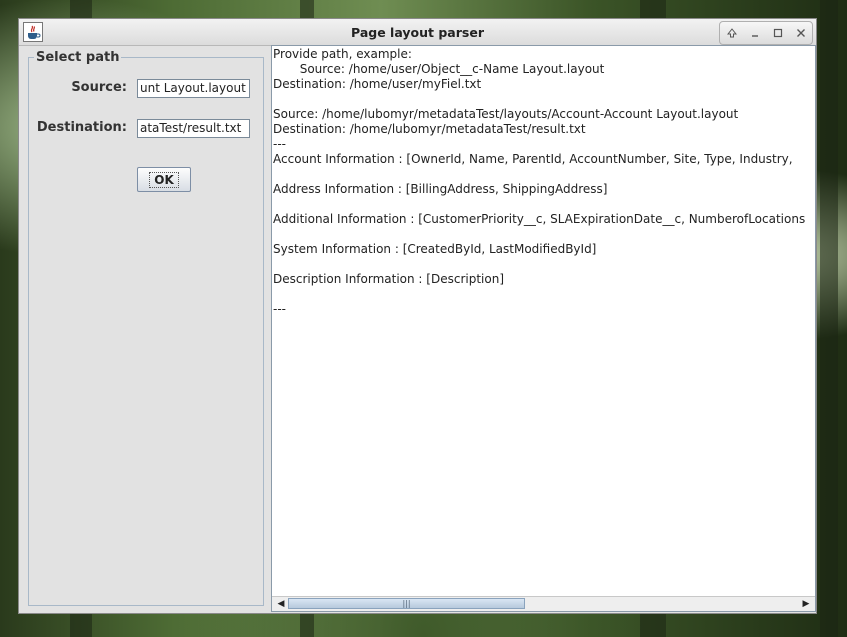 The height and width of the screenshot is (637, 847). I want to click on ok-button: OK, so click(164, 179).